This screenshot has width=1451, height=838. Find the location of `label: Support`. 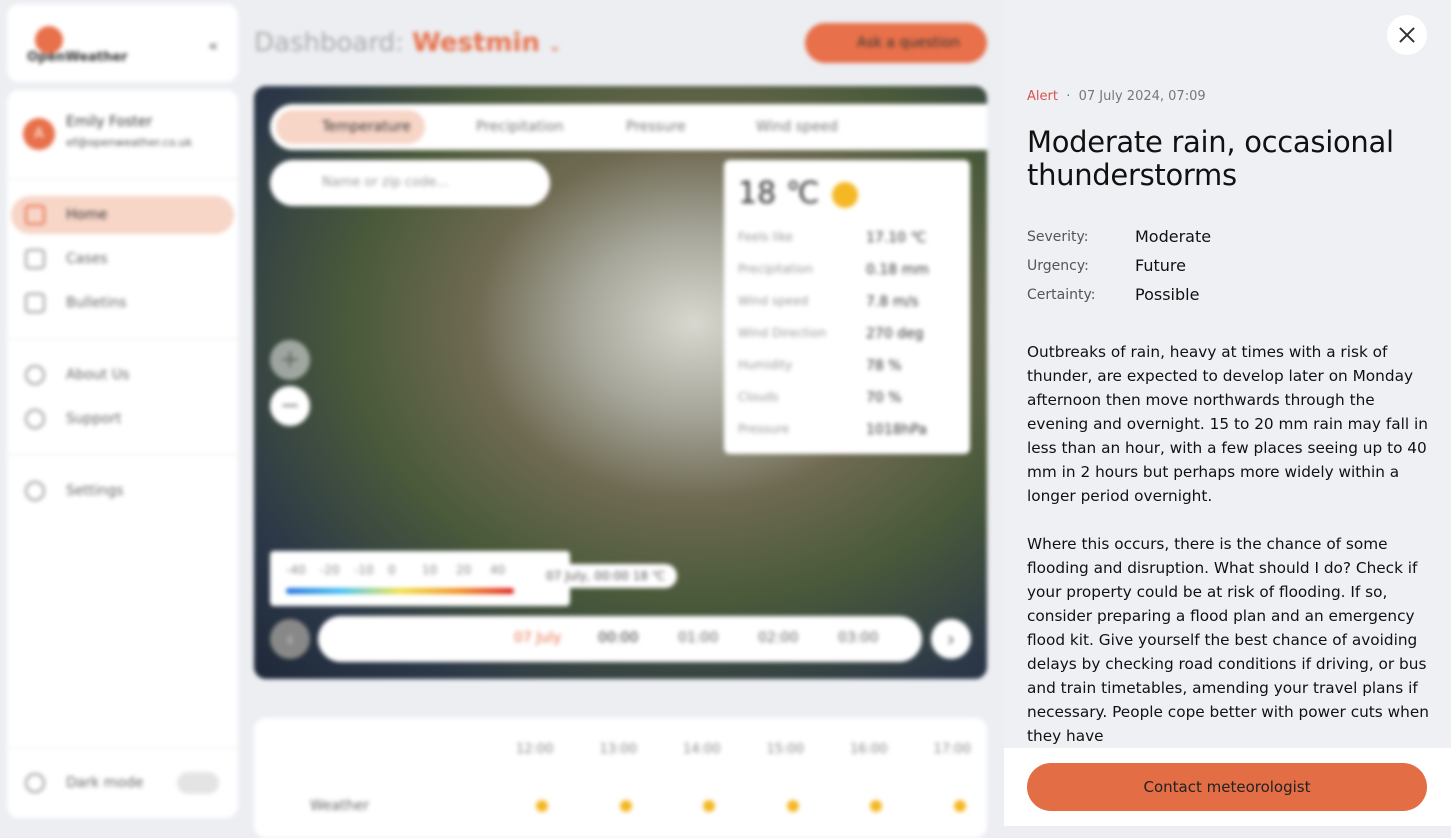

label: Support is located at coordinates (94, 419).